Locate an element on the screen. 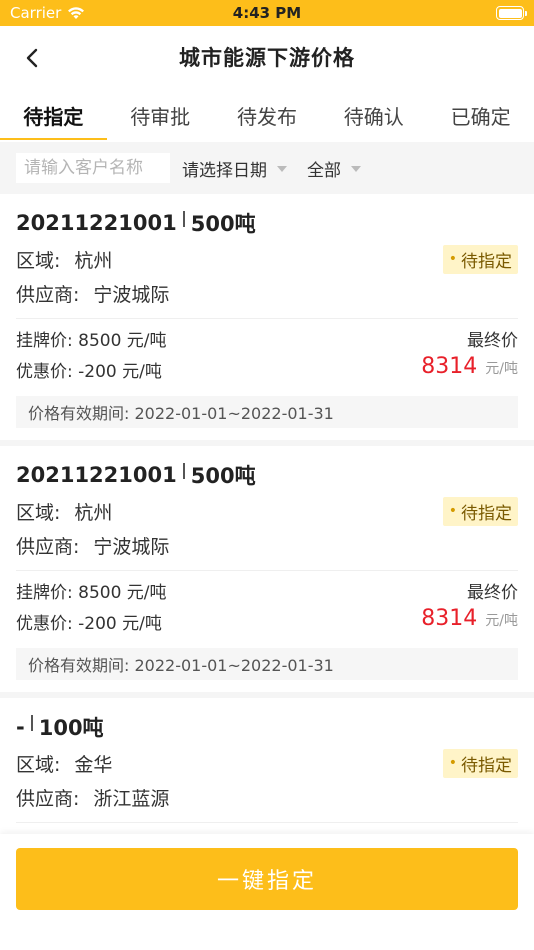 The width and height of the screenshot is (534, 950). status-tabs: 待指定 待审批 待发布 待确认 已确定 is located at coordinates (267, 115).